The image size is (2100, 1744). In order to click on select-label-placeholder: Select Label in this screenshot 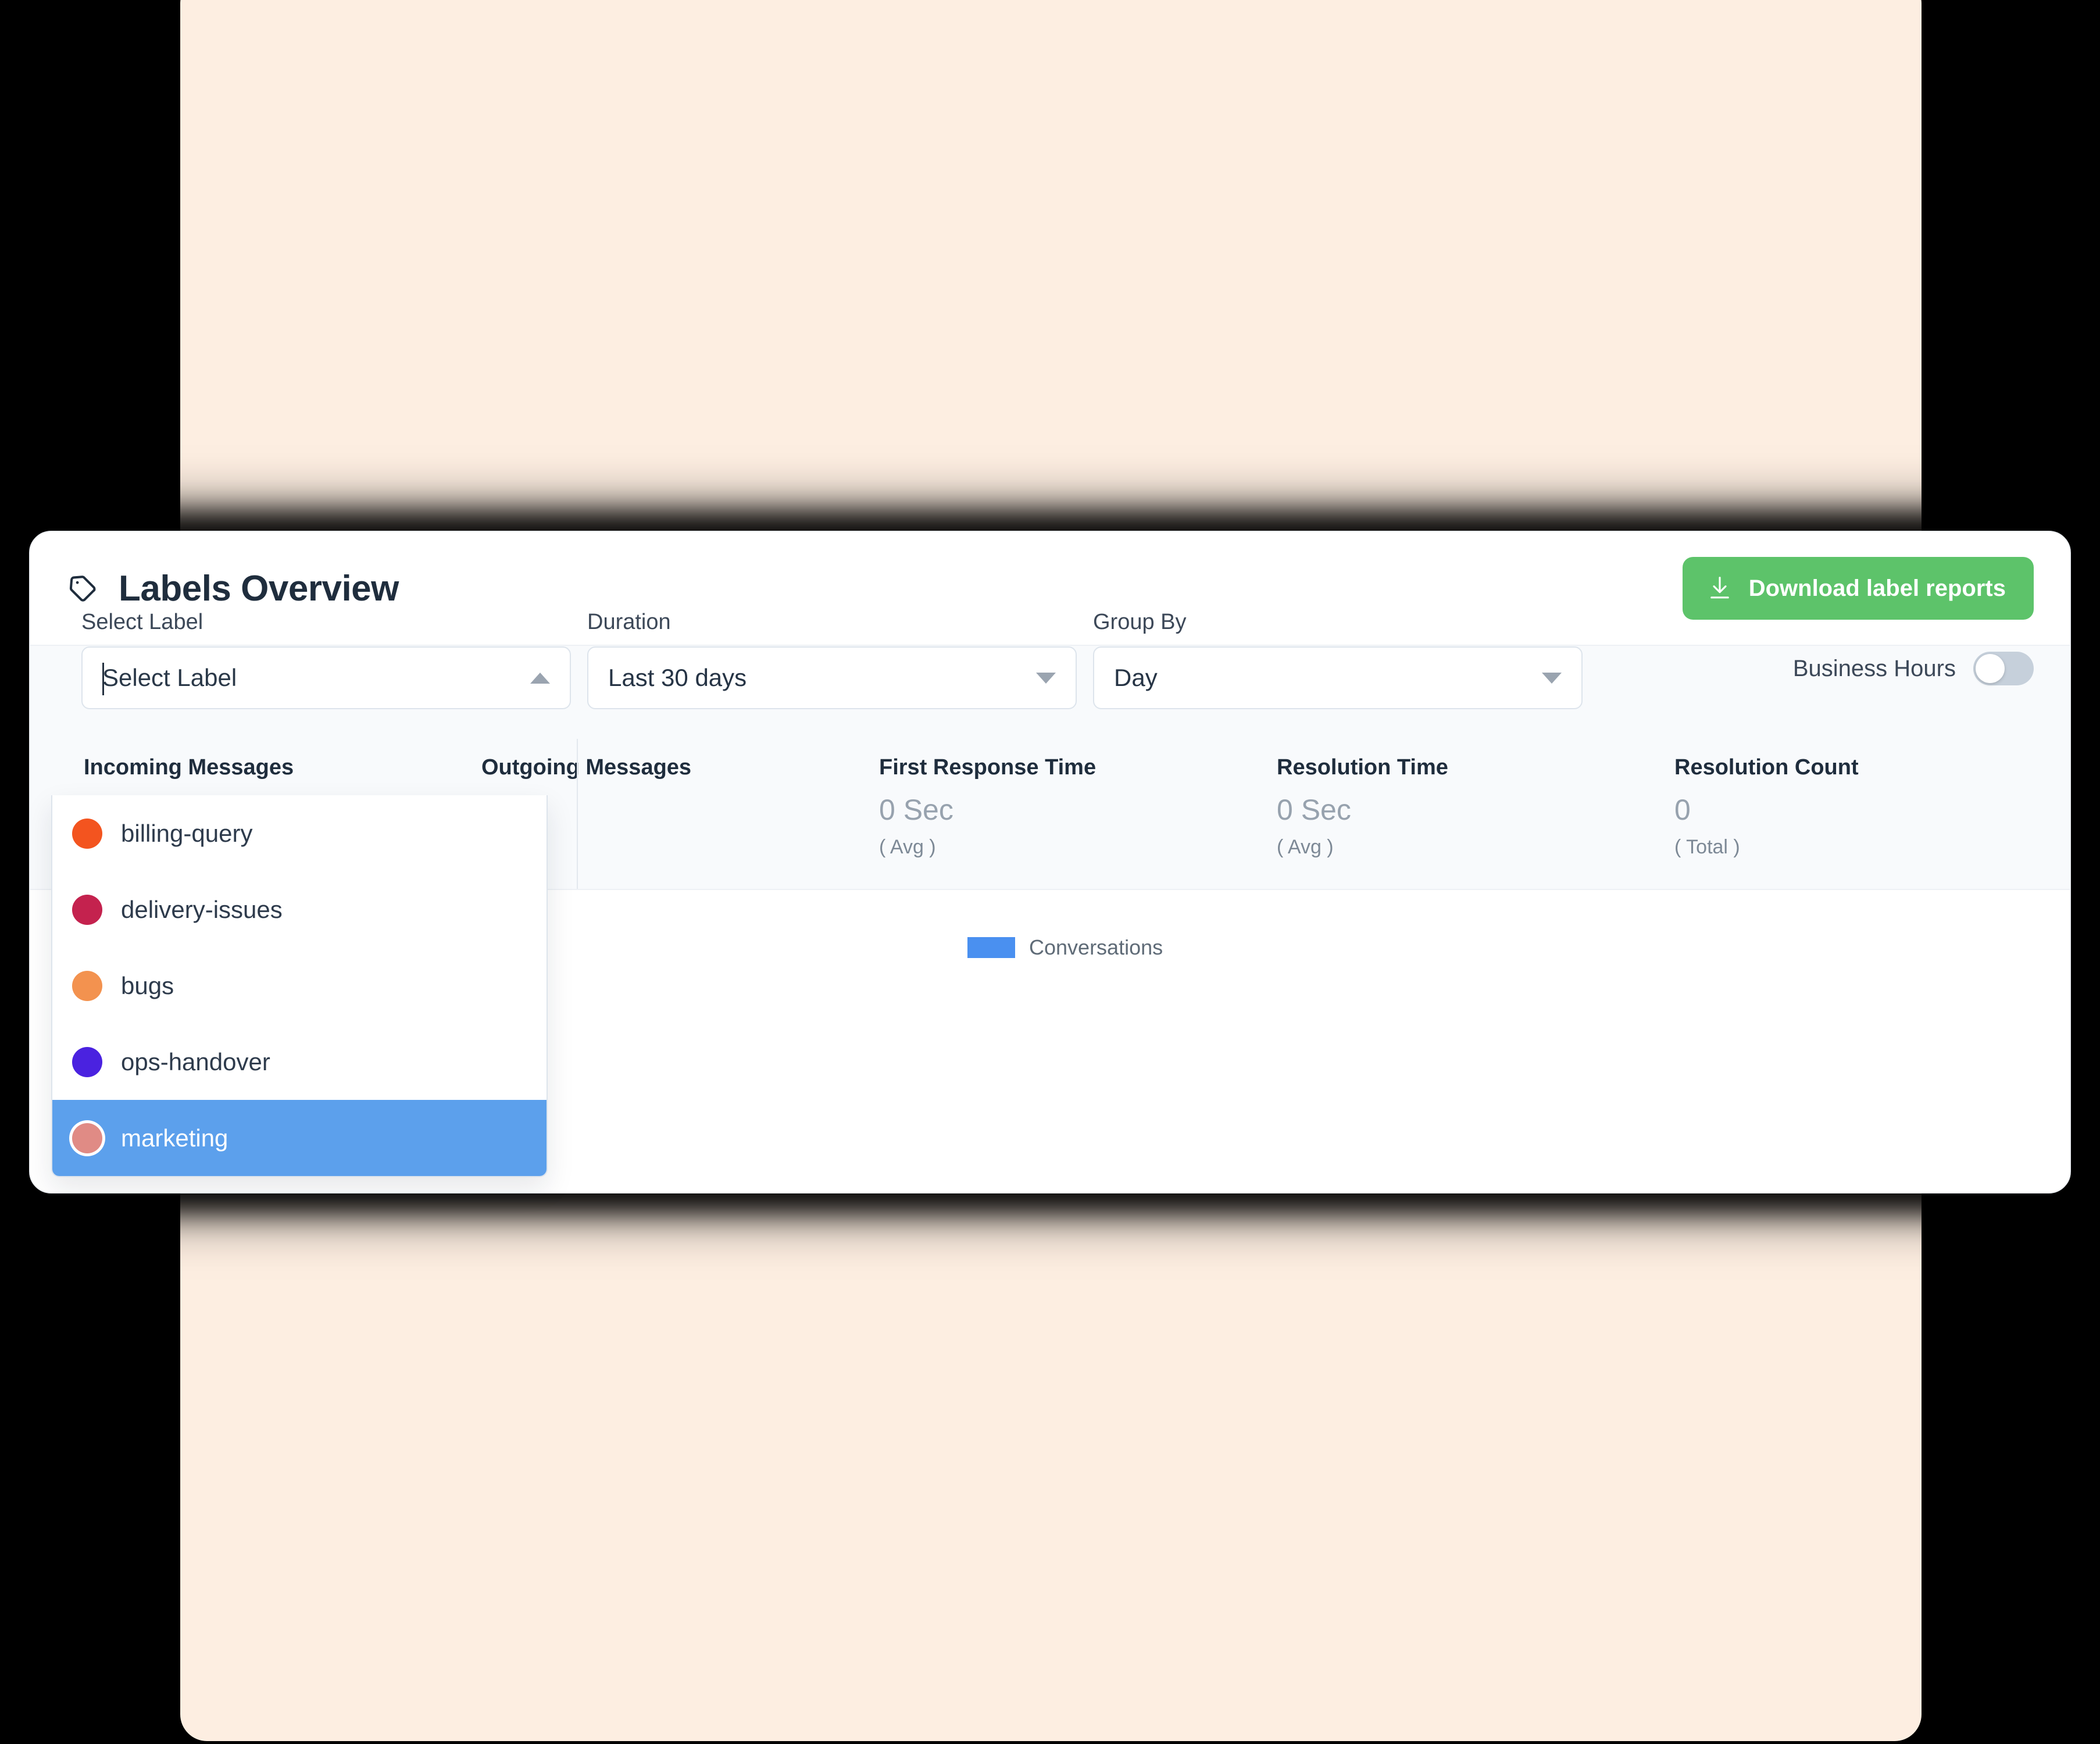, I will do `click(170, 677)`.